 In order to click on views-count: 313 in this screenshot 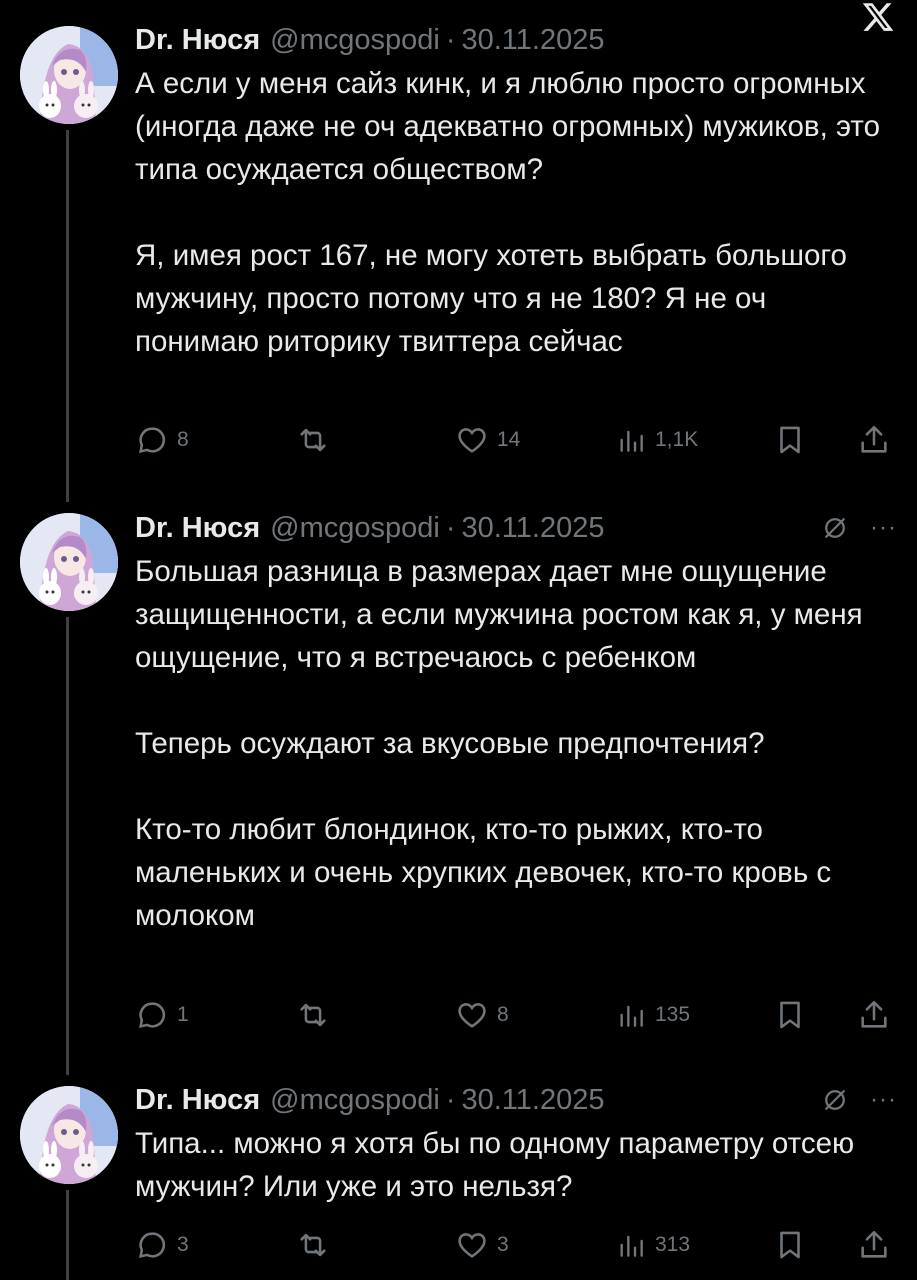, I will do `click(673, 1244)`.